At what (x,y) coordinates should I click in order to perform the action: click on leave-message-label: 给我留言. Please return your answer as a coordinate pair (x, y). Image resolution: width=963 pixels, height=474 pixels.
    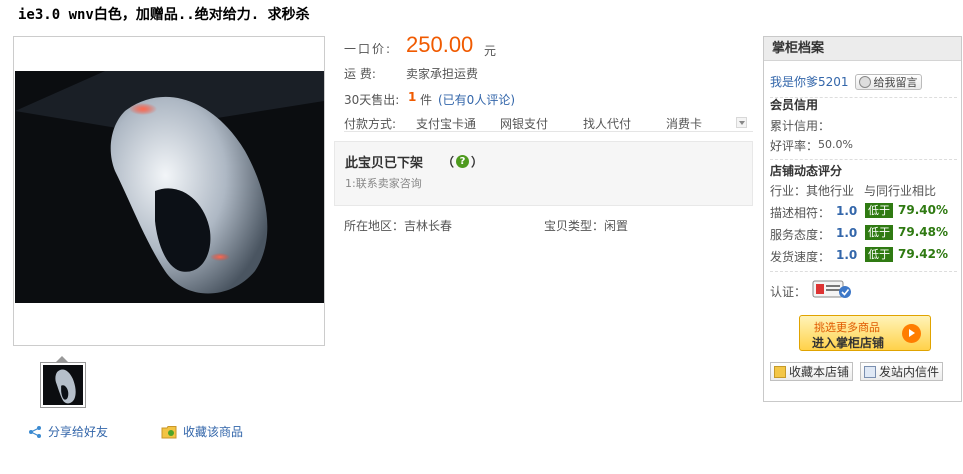
    Looking at the image, I should click on (895, 82).